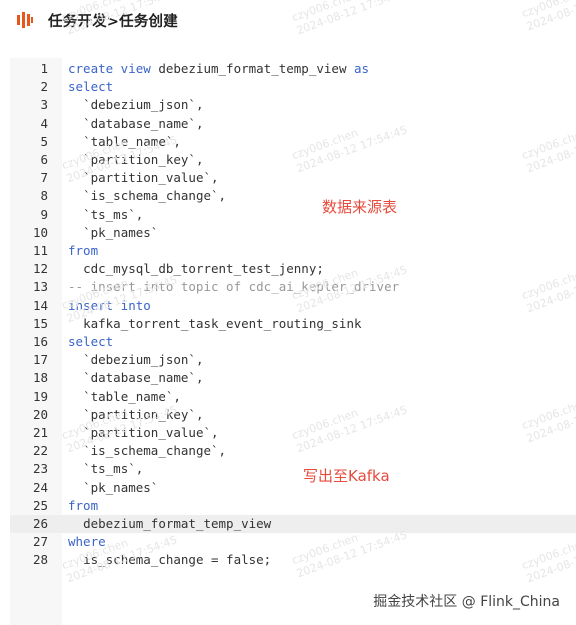 Image resolution: width=576 pixels, height=625 pixels. What do you see at coordinates (44, 68) in the screenshot?
I see `line-number: 1` at bounding box center [44, 68].